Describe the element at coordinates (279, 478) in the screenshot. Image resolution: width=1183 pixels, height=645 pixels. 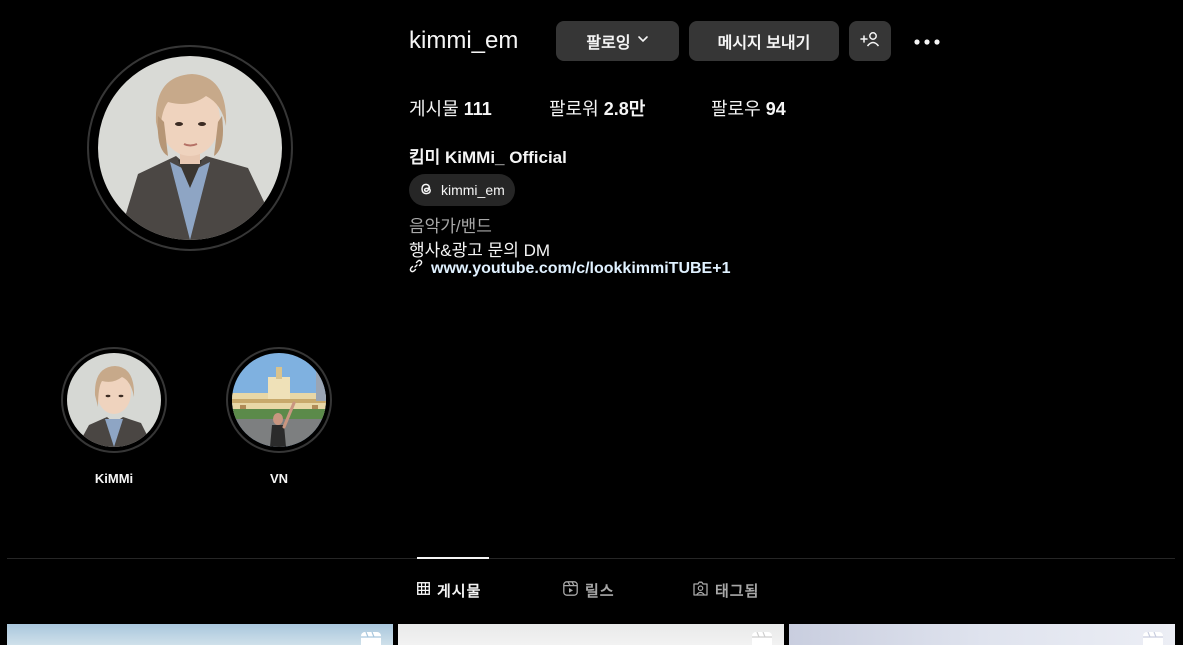
I see `highlight-label: VN` at that location.